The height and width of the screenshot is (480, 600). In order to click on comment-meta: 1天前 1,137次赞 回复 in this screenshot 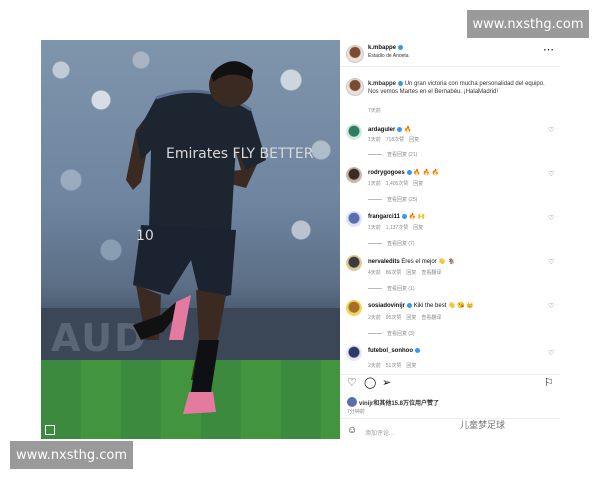, I will do `click(398, 227)`.